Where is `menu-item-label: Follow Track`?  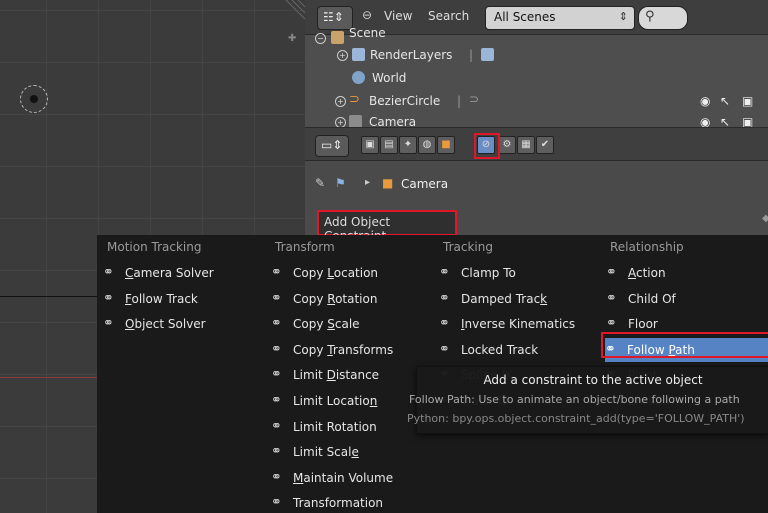 menu-item-label: Follow Track is located at coordinates (161, 298).